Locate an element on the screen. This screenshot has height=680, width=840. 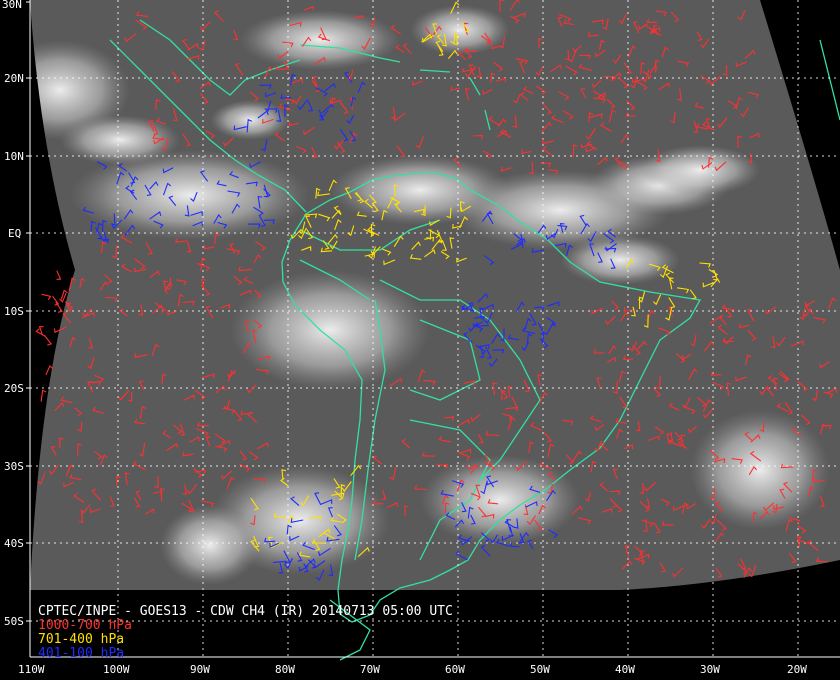
lat-label: 40S is located at coordinates (14, 543).